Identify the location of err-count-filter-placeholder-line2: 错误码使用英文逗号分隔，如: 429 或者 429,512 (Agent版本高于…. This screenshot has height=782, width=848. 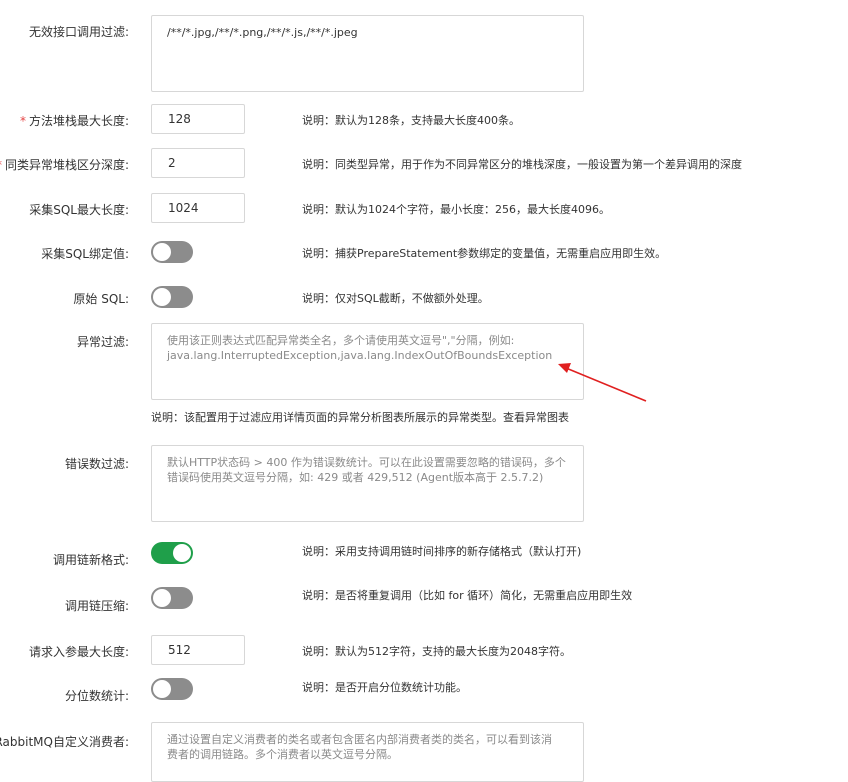
(355, 477).